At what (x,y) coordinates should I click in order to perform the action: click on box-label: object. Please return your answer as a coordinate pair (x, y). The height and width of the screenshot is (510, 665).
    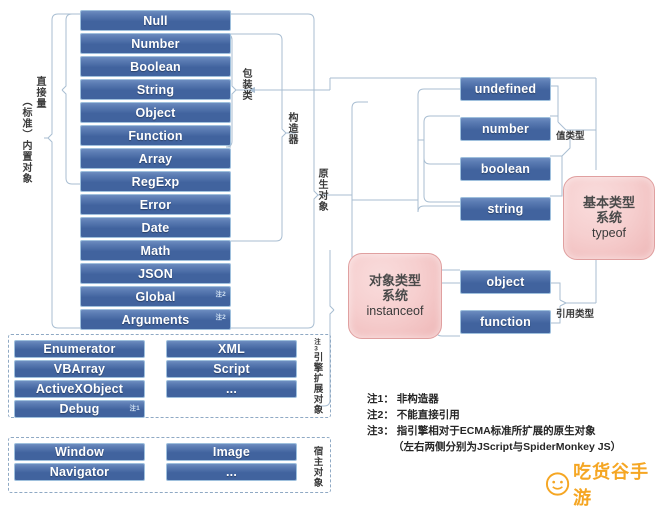
    Looking at the image, I should click on (505, 282).